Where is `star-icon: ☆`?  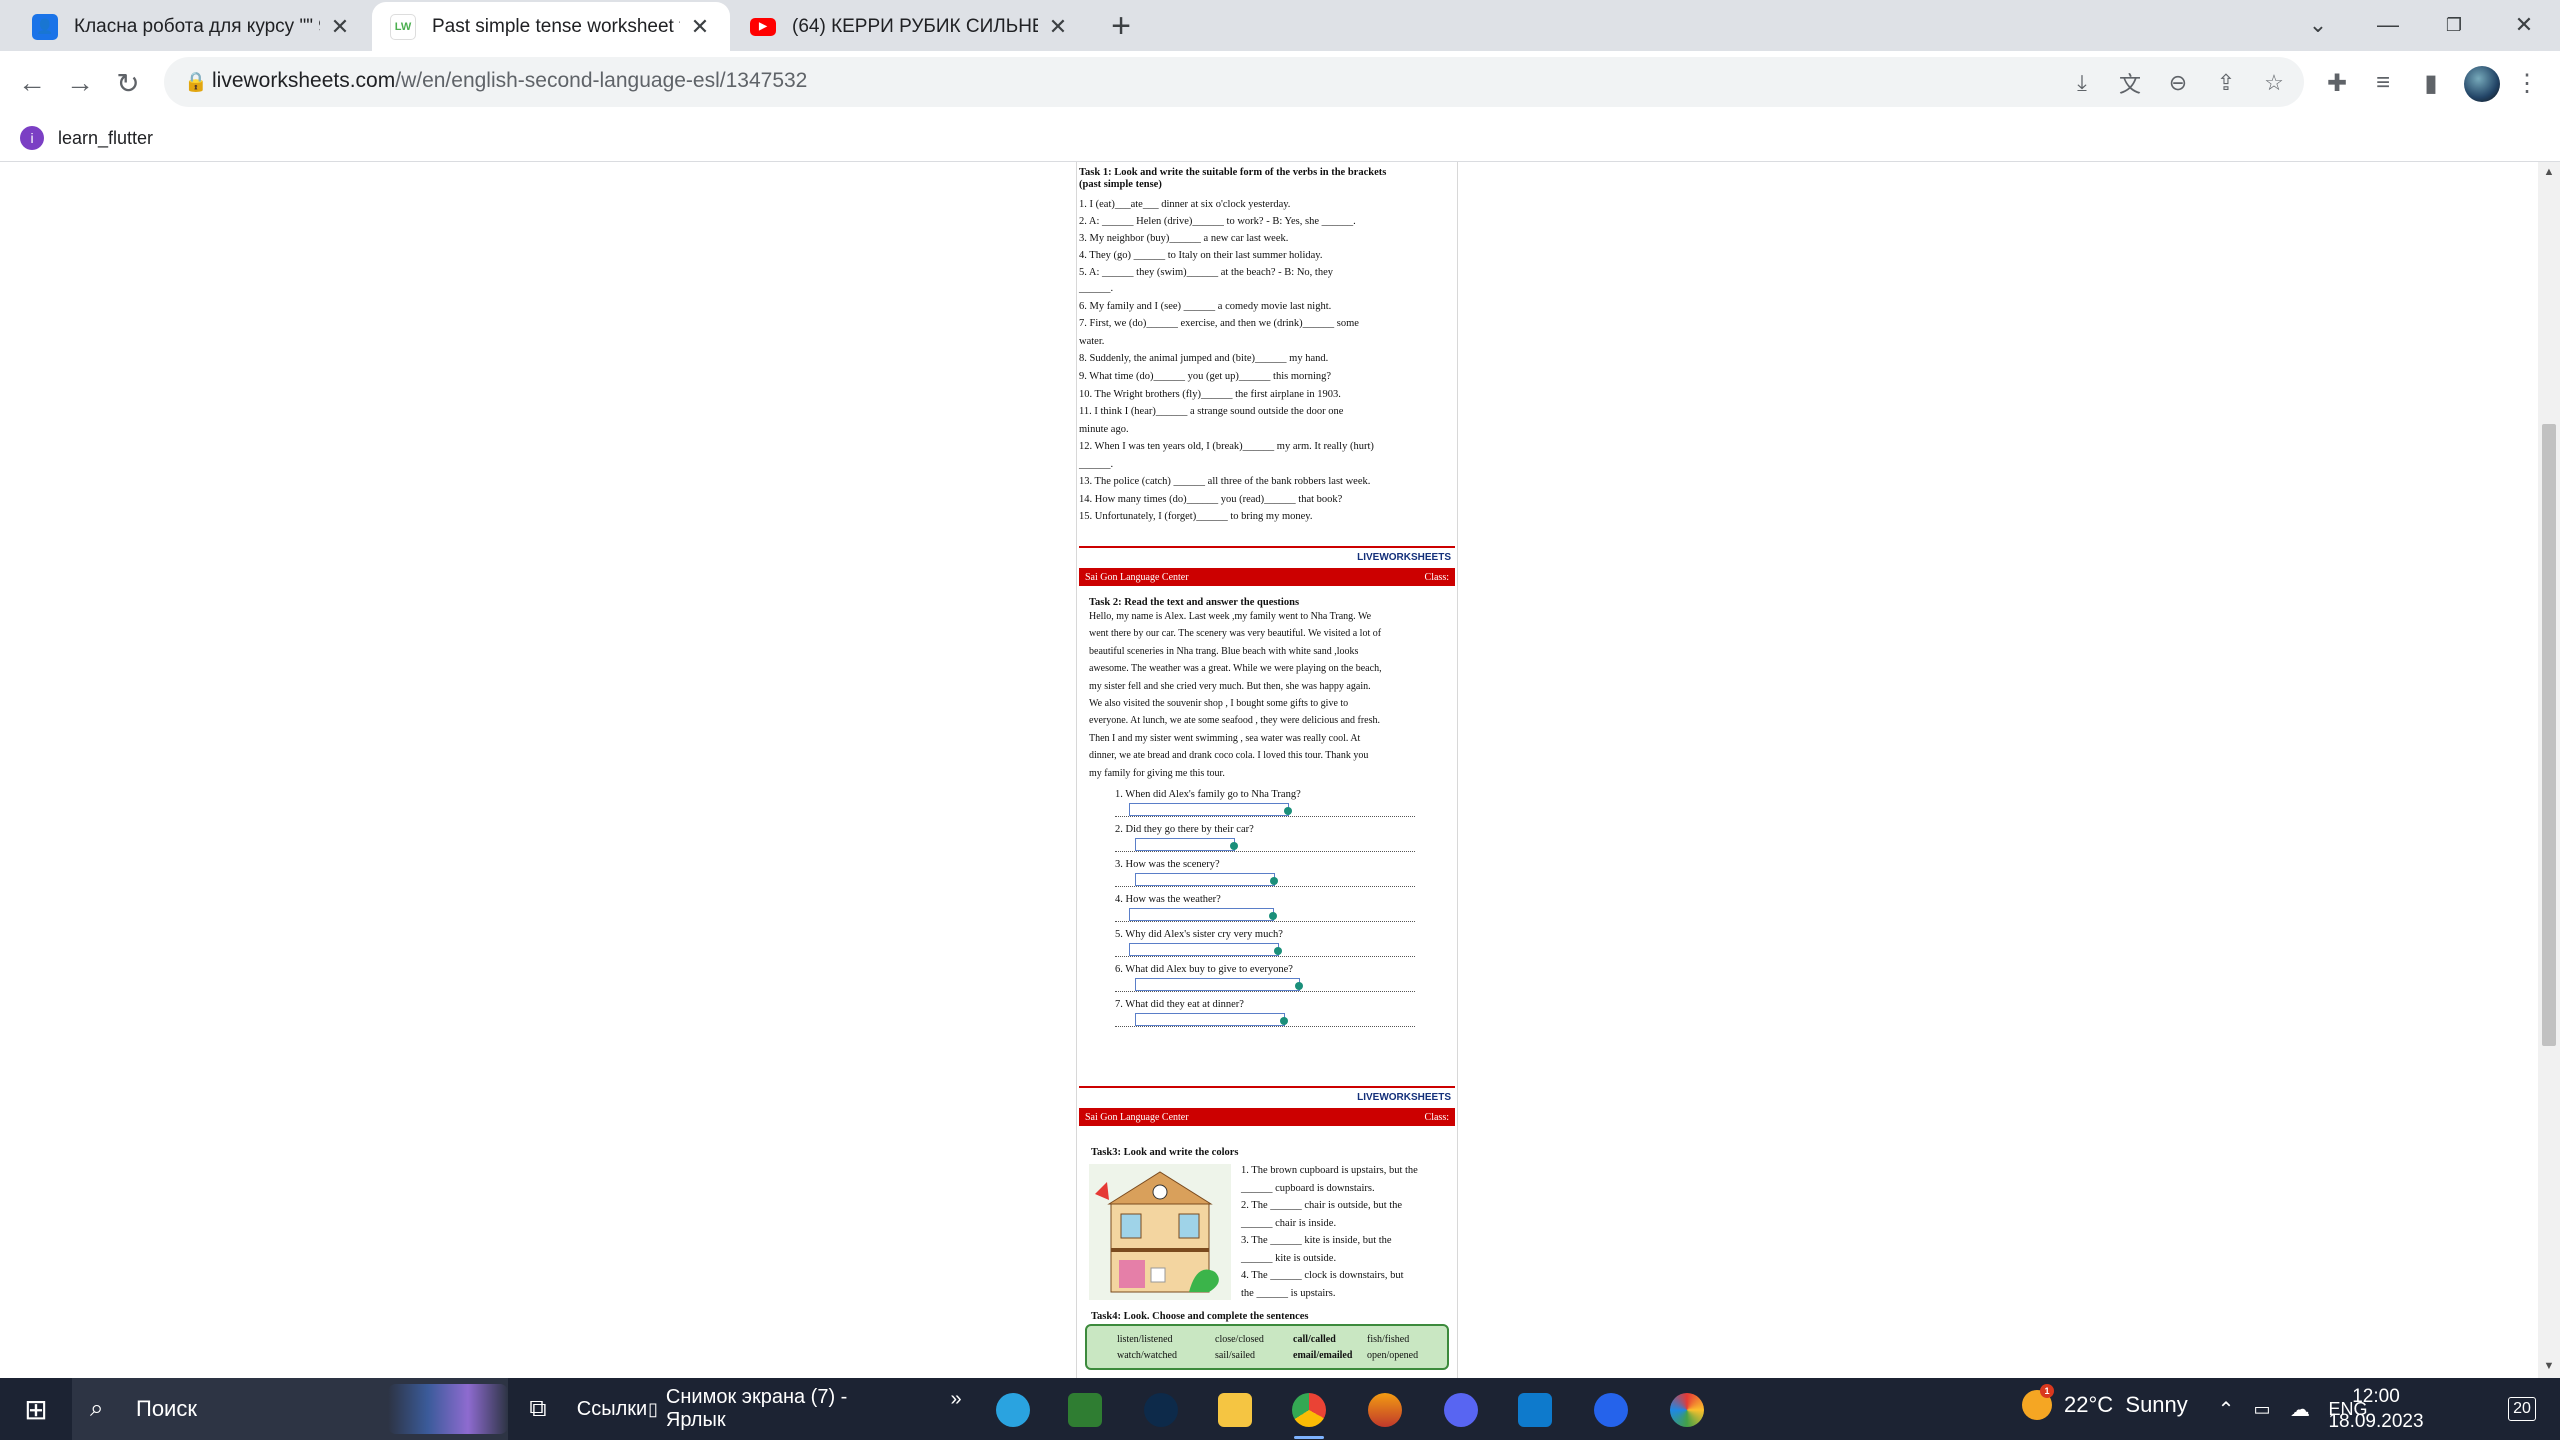
star-icon: ☆ is located at coordinates (2274, 83).